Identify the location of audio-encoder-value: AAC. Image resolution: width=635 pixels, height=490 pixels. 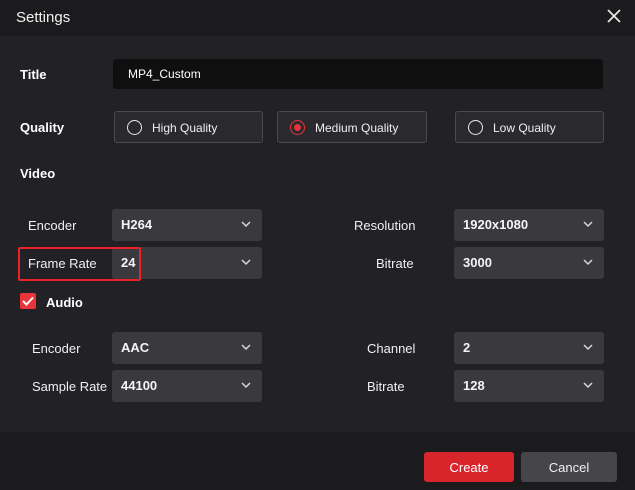
(135, 347).